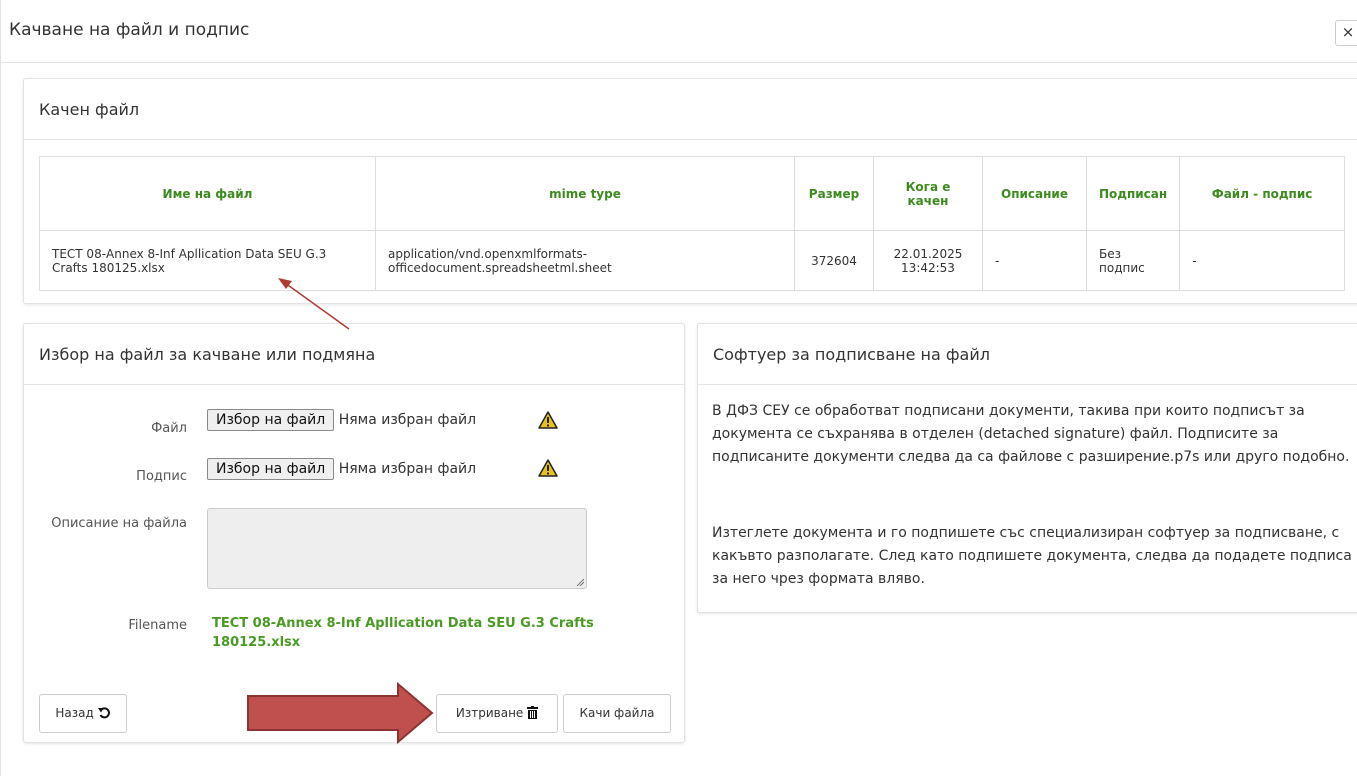  Describe the element at coordinates (1034, 193) in the screenshot. I see `column-header-description: Описание` at that location.